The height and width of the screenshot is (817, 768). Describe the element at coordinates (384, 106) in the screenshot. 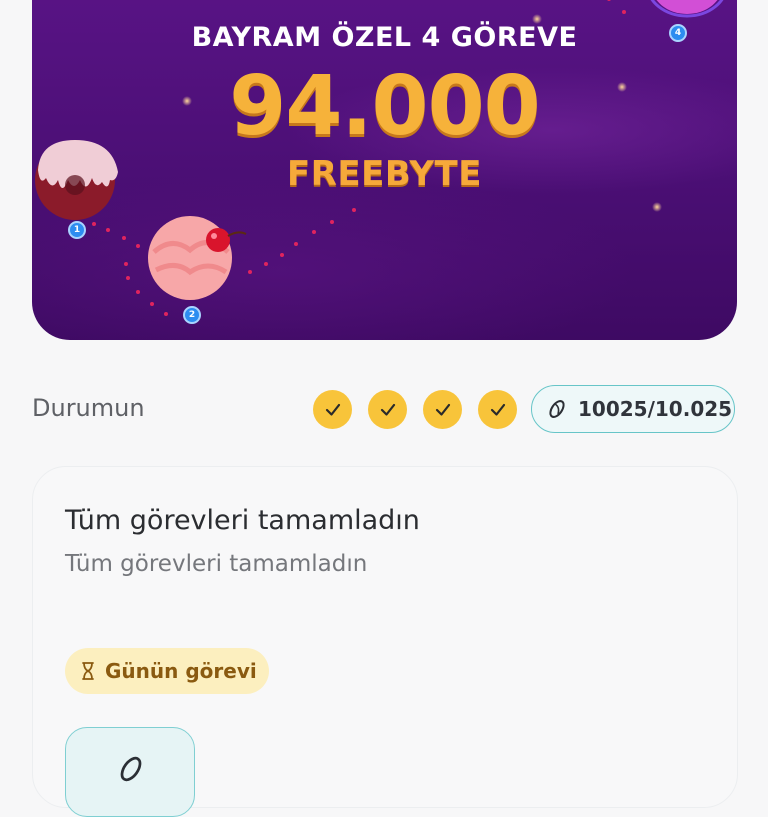

I see `banner-amount: 94.000` at that location.